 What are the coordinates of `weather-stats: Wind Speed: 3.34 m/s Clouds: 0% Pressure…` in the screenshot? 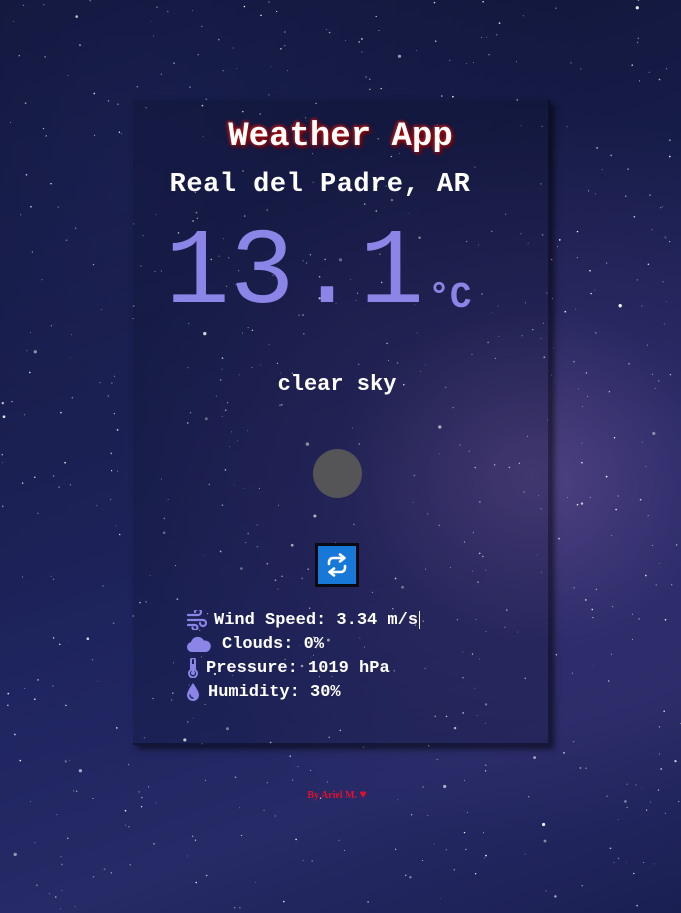 It's located at (303, 656).